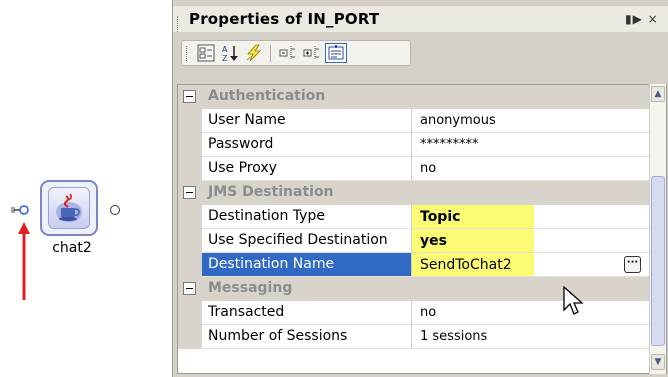 The image size is (668, 377). What do you see at coordinates (179, 24) in the screenshot?
I see `grip-icon` at bounding box center [179, 24].